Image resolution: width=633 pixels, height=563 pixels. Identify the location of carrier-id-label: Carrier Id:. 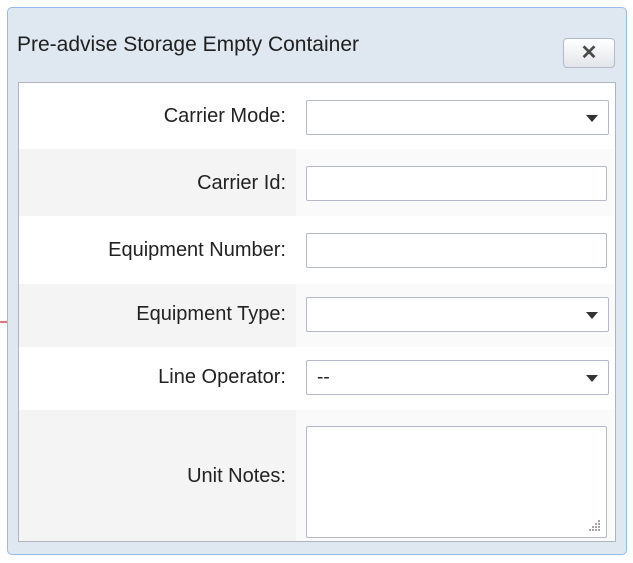
(241, 183).